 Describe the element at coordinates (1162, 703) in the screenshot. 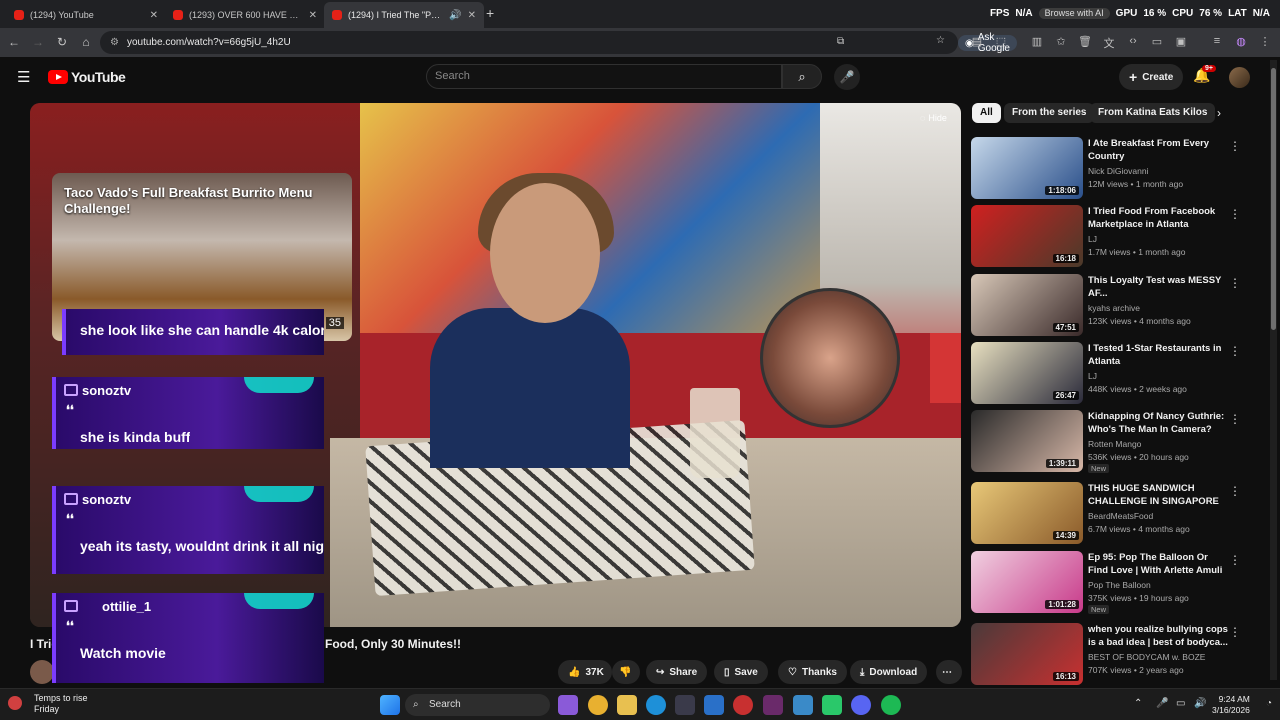

I see `microphone-icon: 🎤` at that location.